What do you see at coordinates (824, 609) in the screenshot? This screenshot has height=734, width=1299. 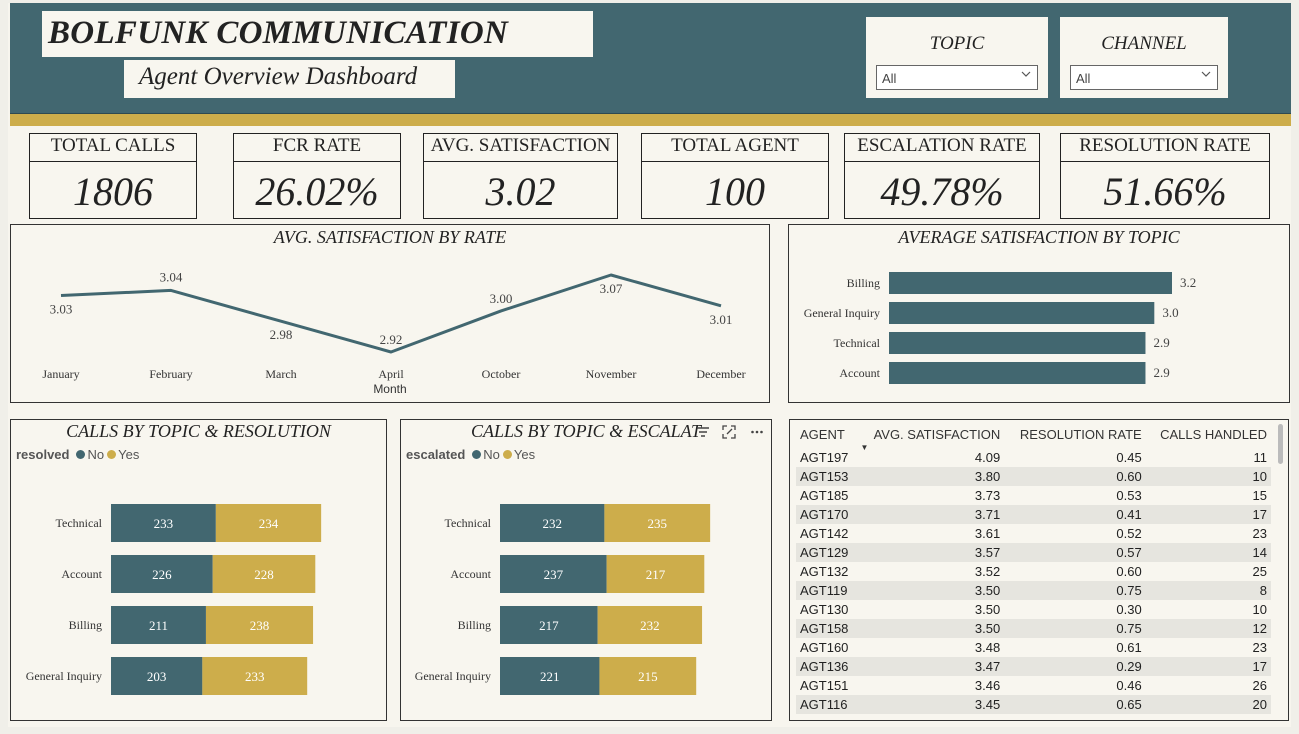 I see `cell-agent: AGT130` at bounding box center [824, 609].